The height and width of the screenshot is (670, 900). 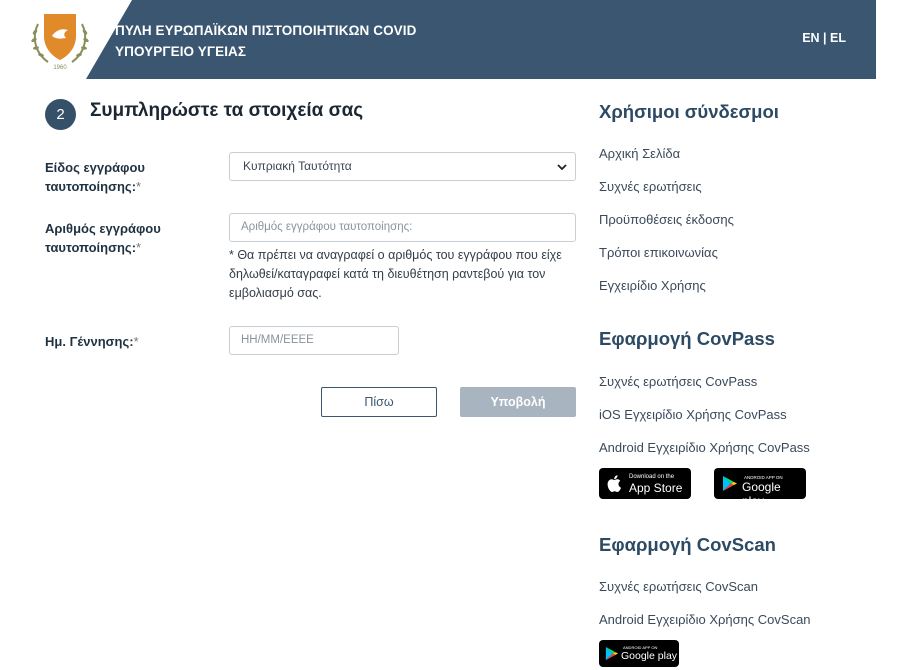 What do you see at coordinates (687, 544) in the screenshot?
I see `covscan-heading: Εφαρμογή CovScan` at bounding box center [687, 544].